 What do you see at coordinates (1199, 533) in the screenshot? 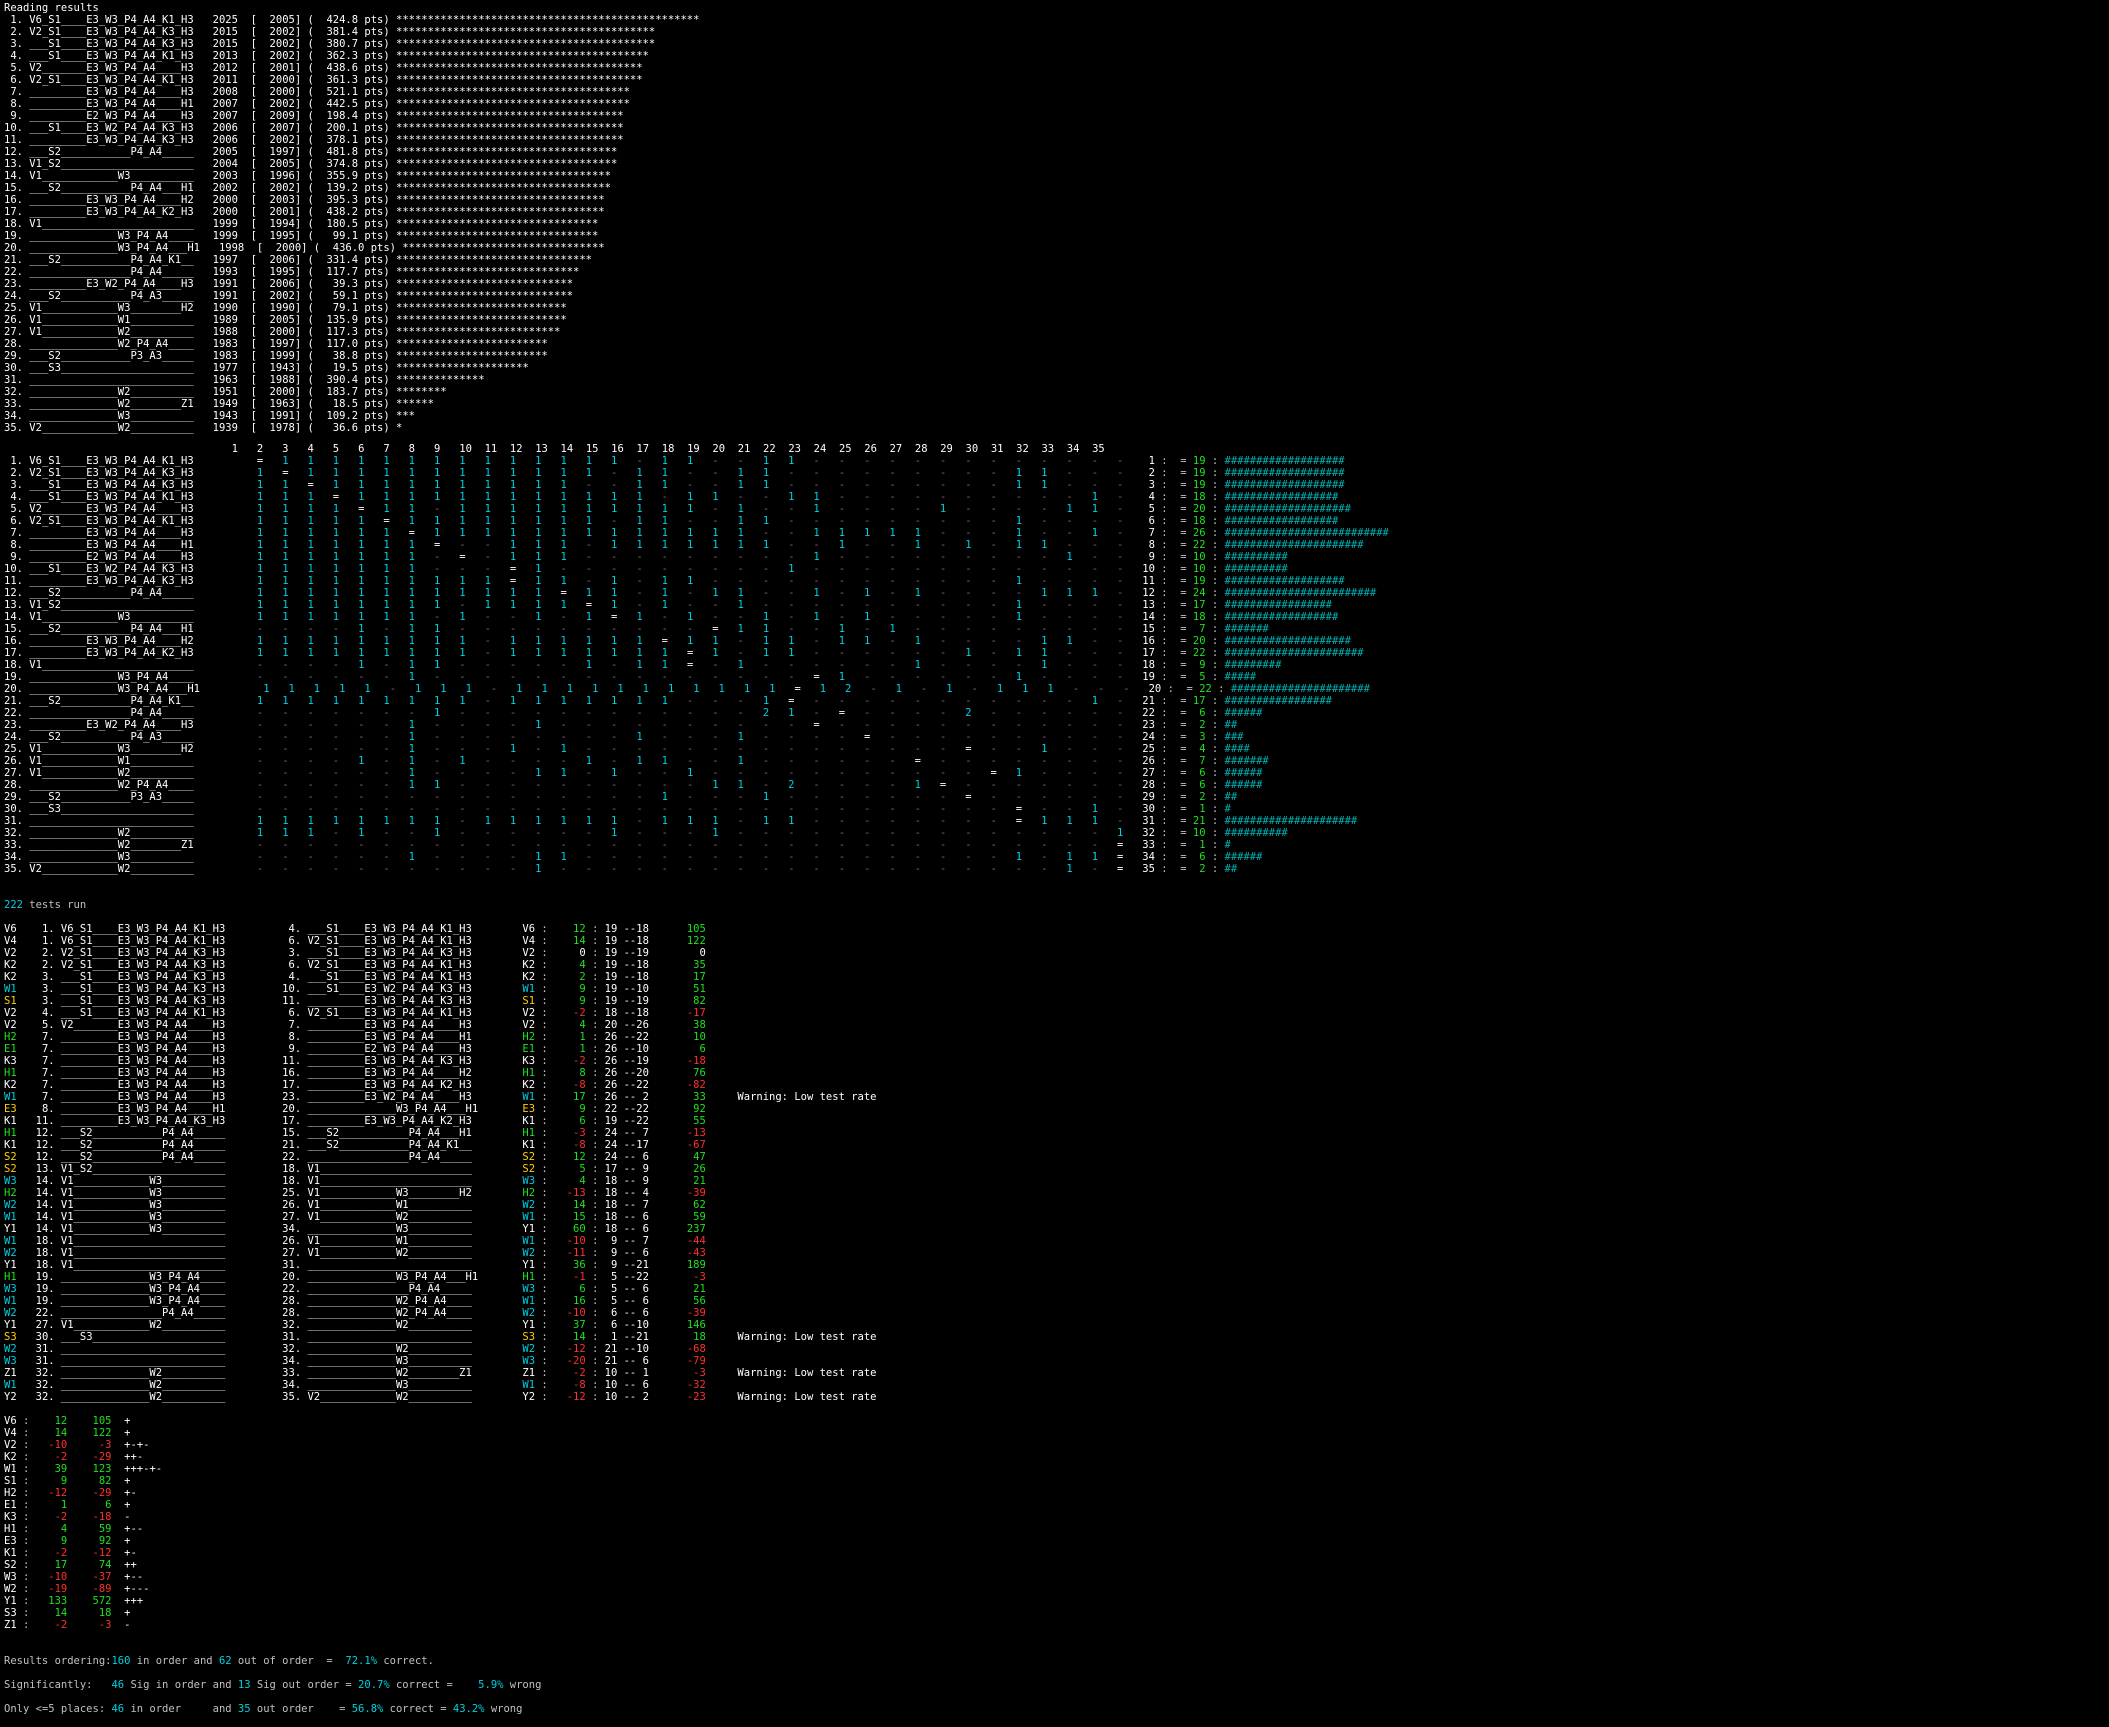
I see `matrix-row-score: 26` at bounding box center [1199, 533].